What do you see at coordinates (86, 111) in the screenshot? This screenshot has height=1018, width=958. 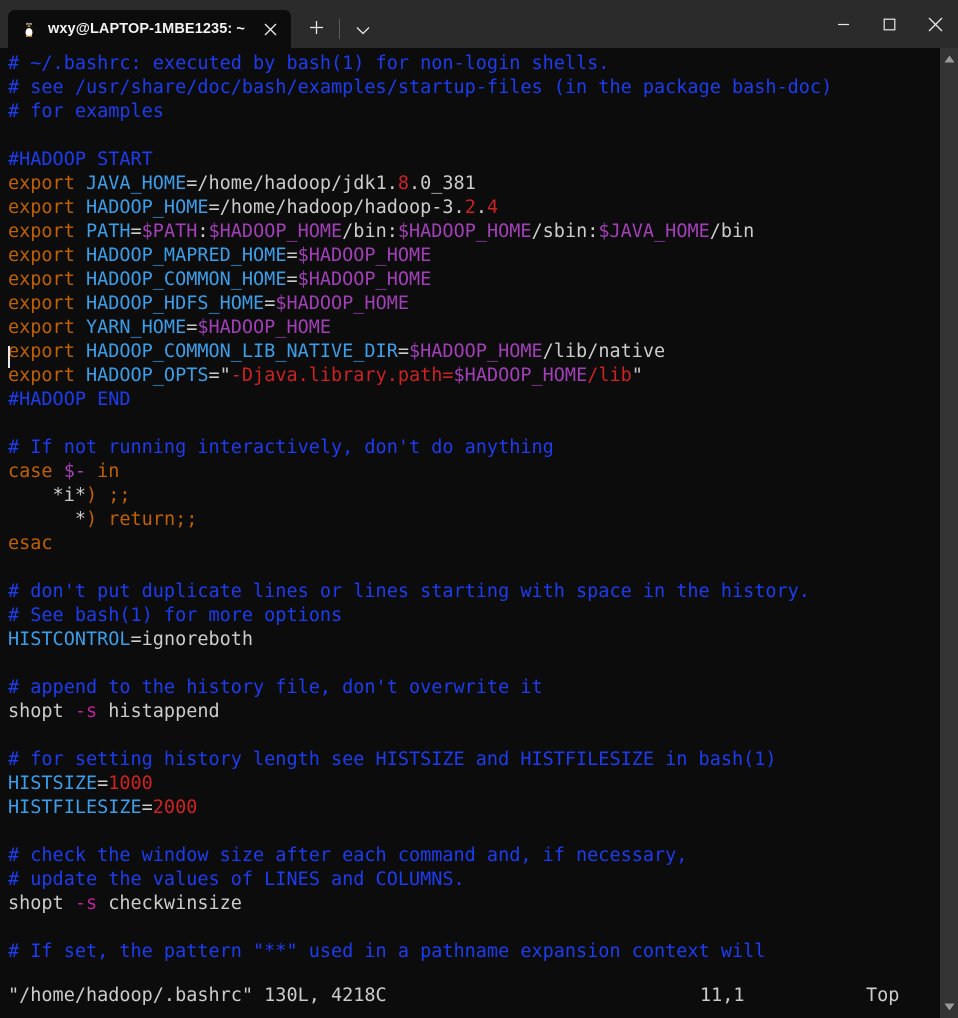 I see `code-span: # for examples` at bounding box center [86, 111].